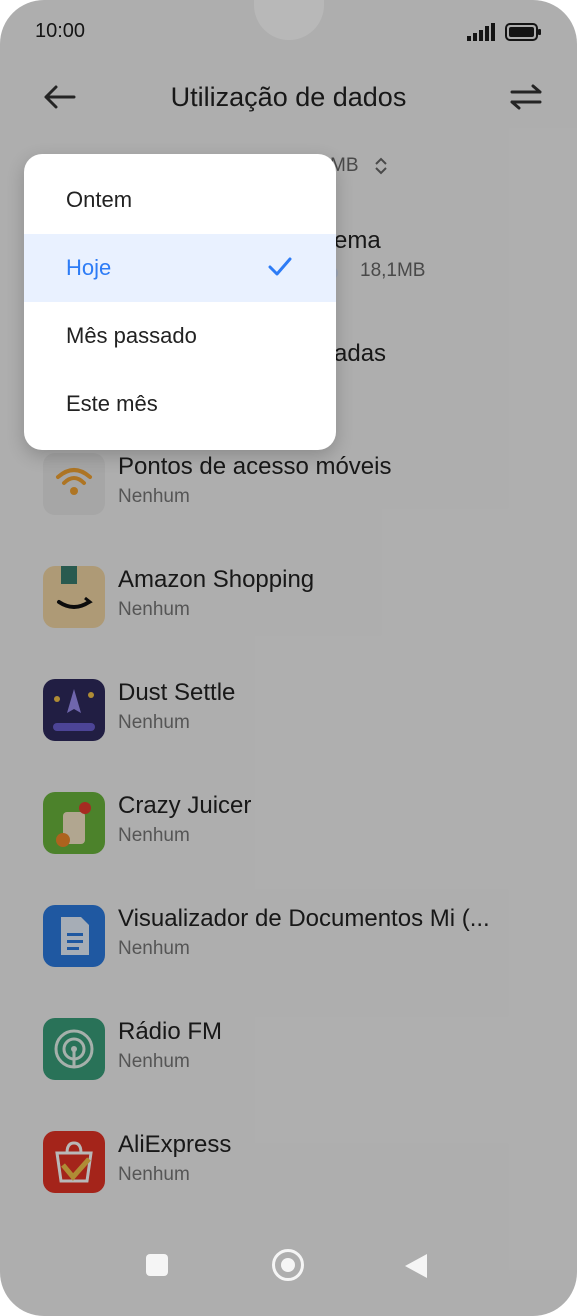 This screenshot has width=577, height=1316. What do you see at coordinates (89, 267) in the screenshot?
I see `menu-item-label: Hoje` at bounding box center [89, 267].